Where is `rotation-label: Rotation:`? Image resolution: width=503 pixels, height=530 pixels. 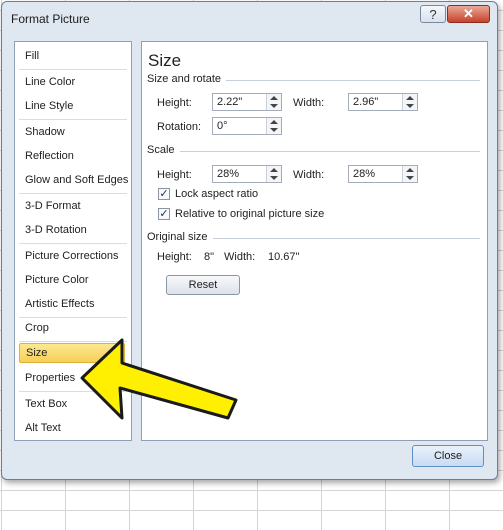 rotation-label: Rotation: is located at coordinates (179, 127).